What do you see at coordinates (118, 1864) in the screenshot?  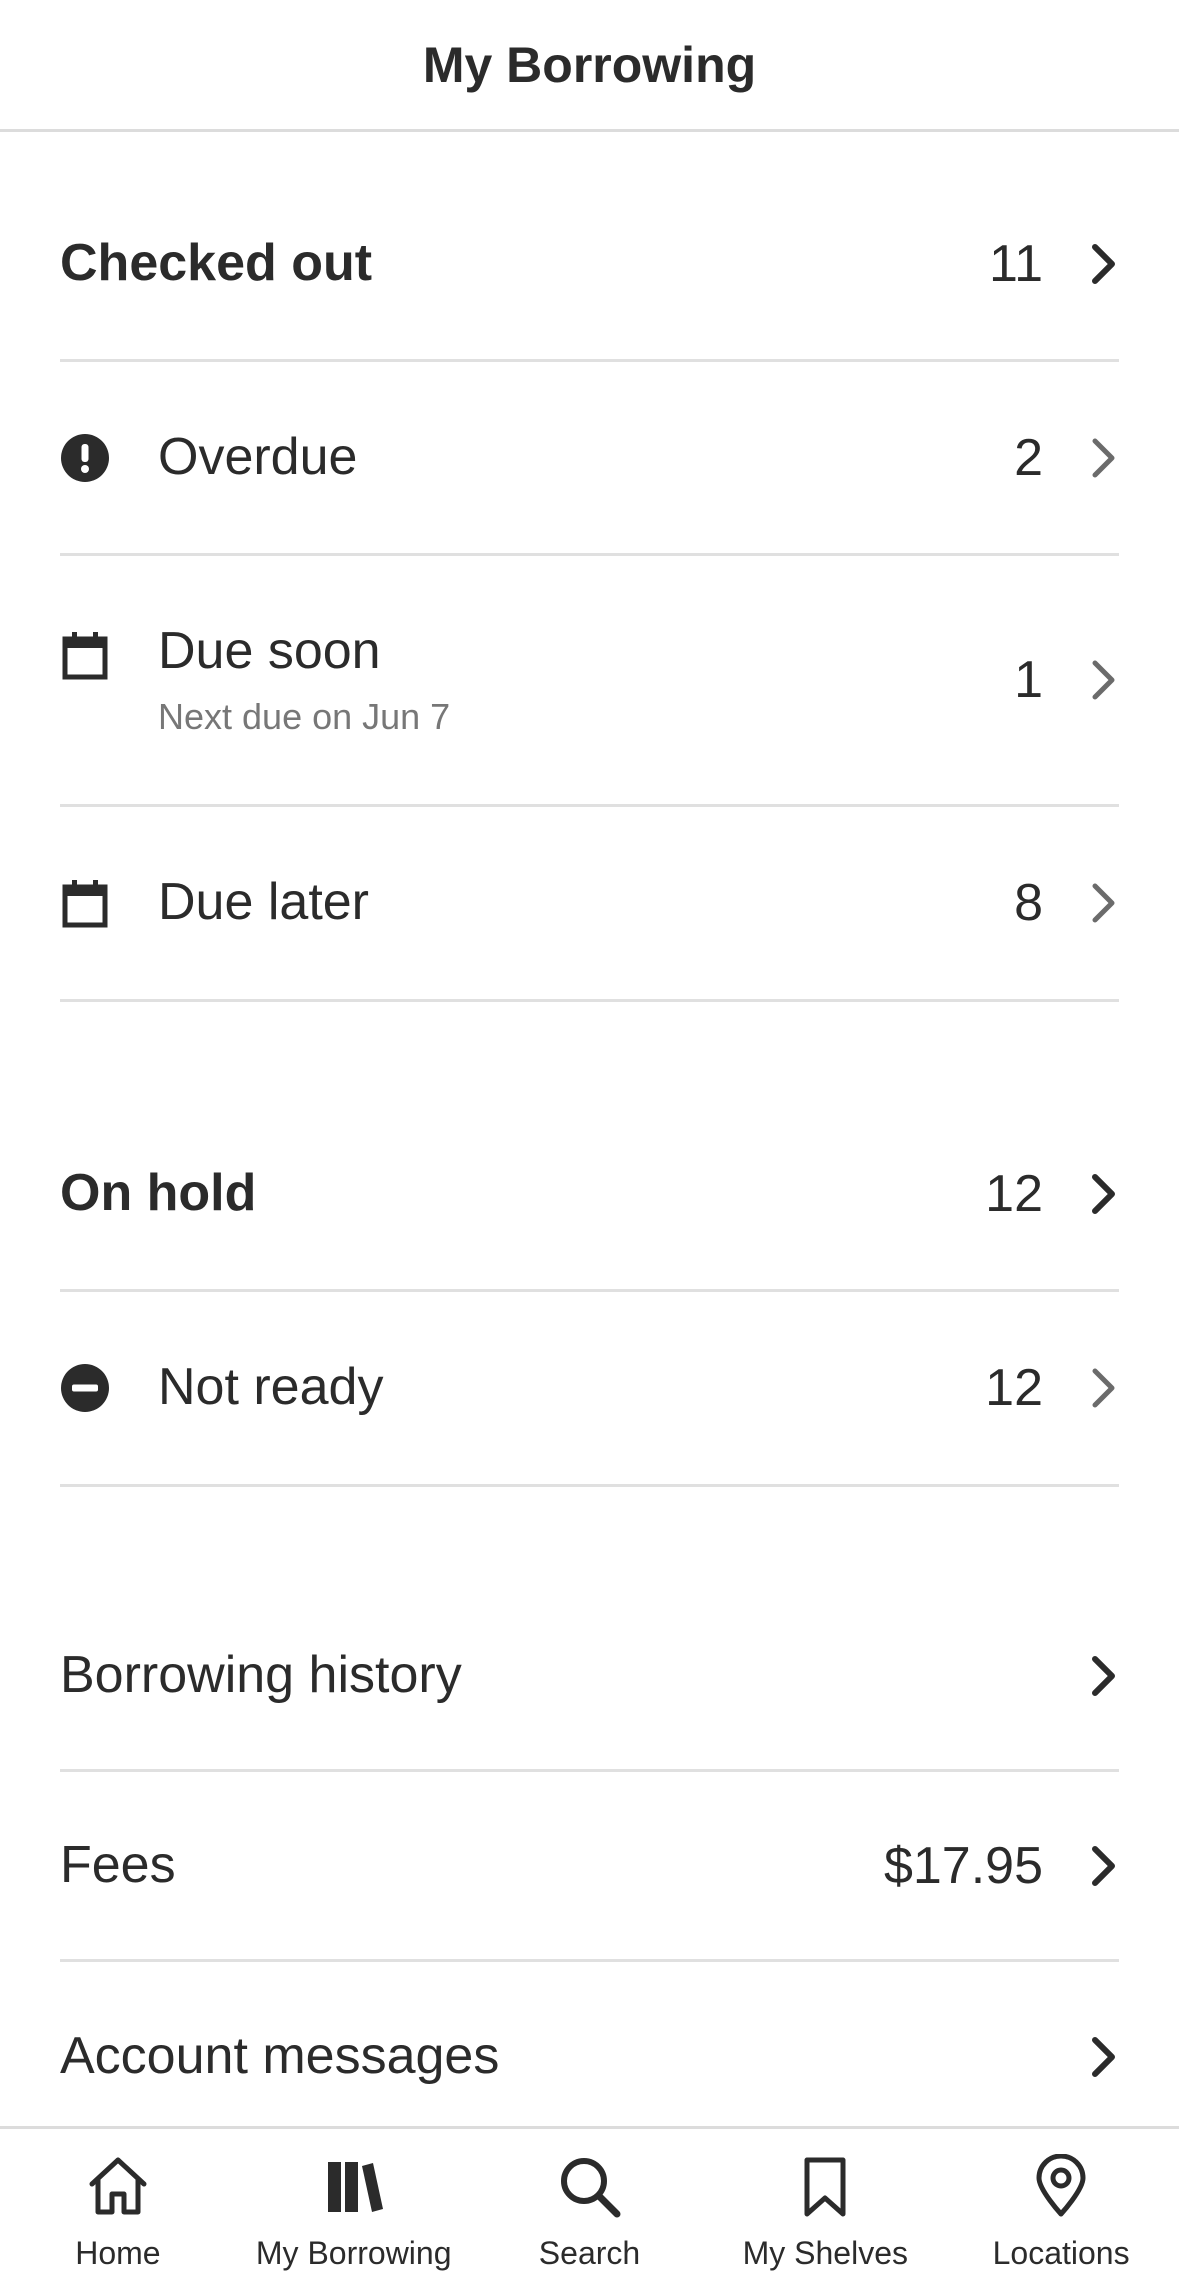 I see `fees-label: Fees` at bounding box center [118, 1864].